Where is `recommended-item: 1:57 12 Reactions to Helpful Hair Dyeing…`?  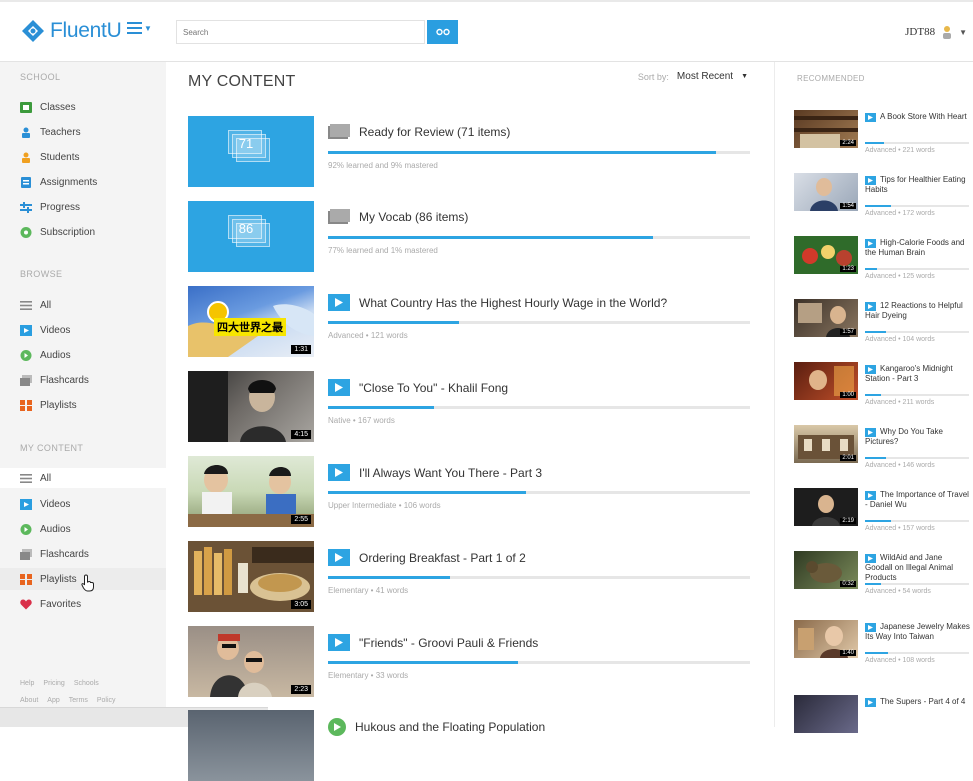
recommended-item: 1:57 12 Reactions to Helpful Hair Dyeing… is located at coordinates (883, 322).